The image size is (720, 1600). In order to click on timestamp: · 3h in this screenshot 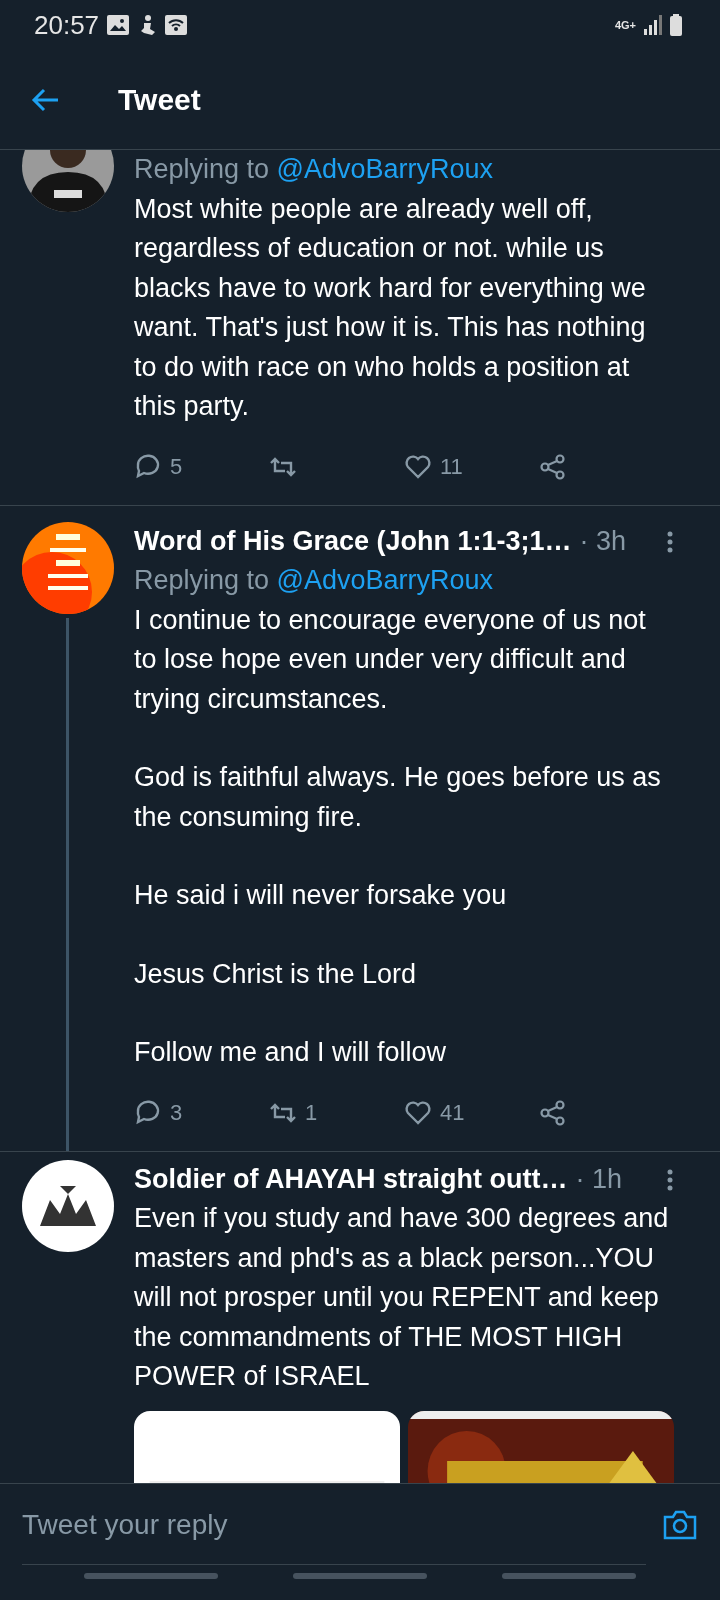, I will do `click(603, 541)`.